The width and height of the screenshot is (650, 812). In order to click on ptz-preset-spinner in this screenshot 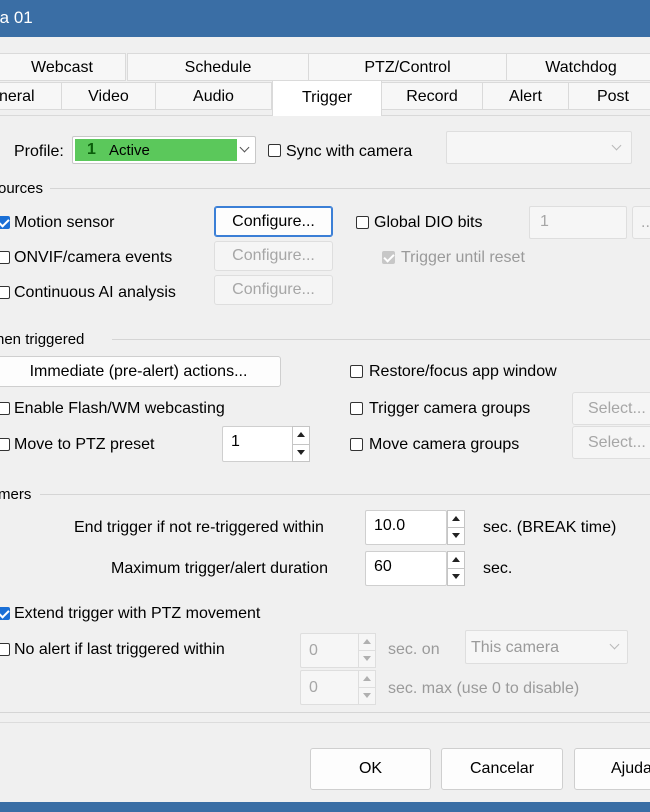, I will do `click(301, 444)`.